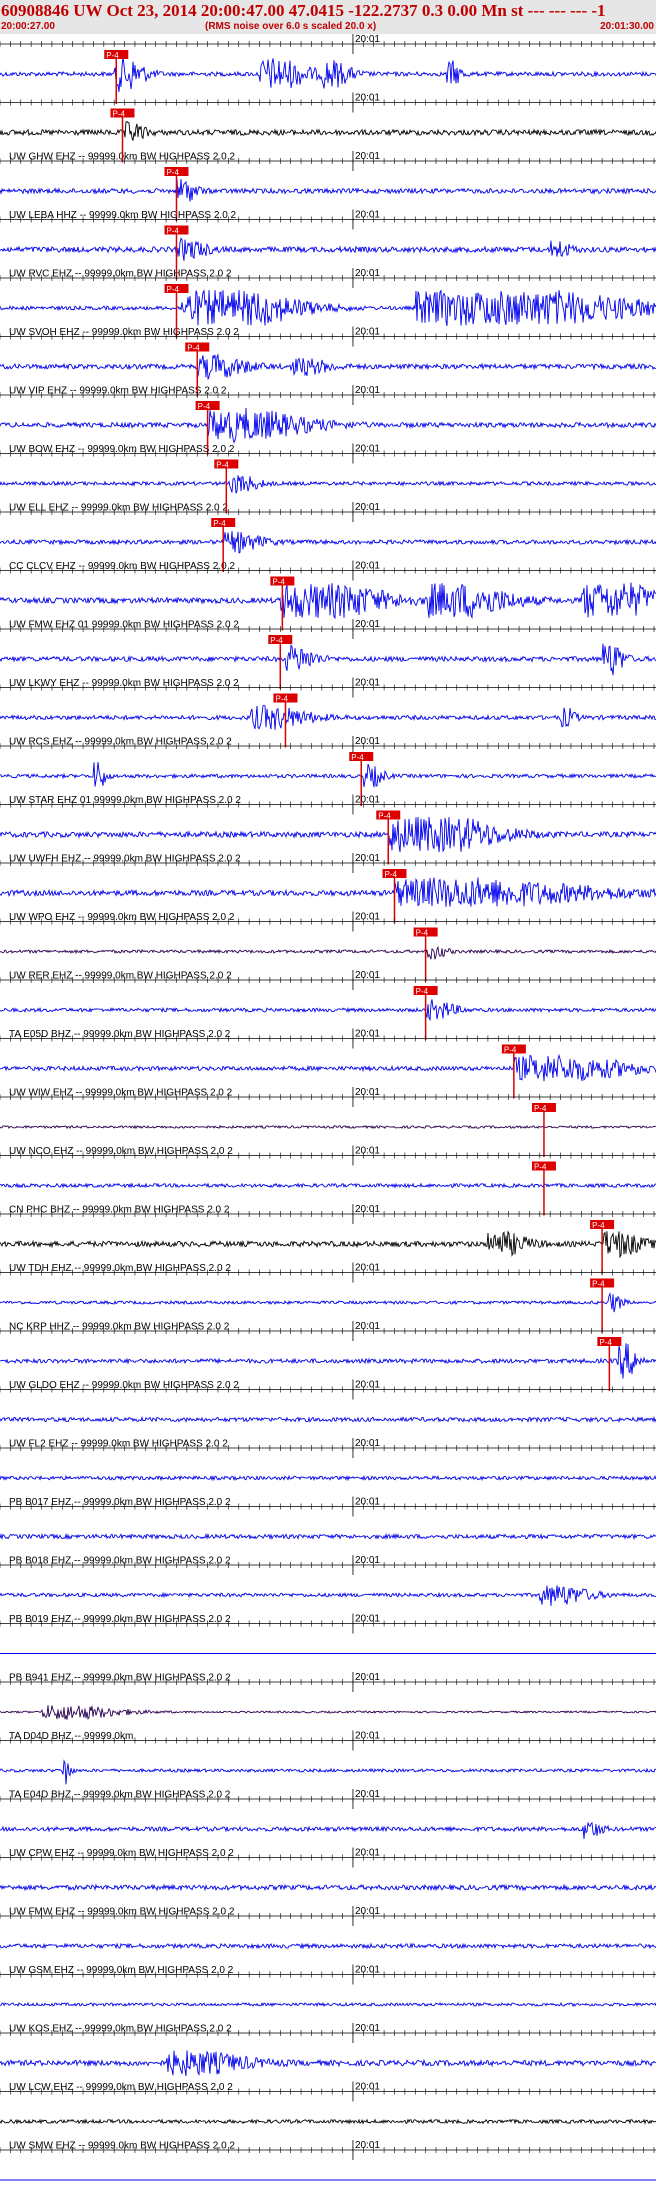 The height and width of the screenshot is (2198, 656). Describe the element at coordinates (627, 26) in the screenshot. I see `end-time: 20:01:30.00` at that location.